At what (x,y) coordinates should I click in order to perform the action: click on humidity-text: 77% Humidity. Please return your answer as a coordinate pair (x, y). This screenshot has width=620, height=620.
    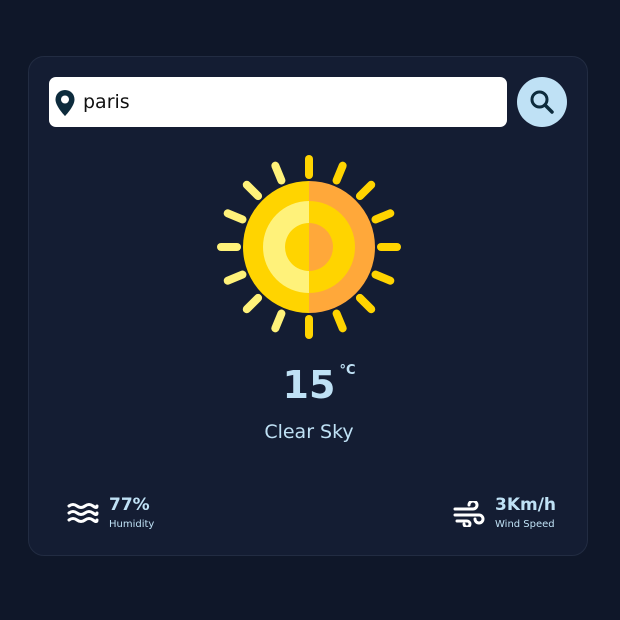
    Looking at the image, I should click on (131, 513).